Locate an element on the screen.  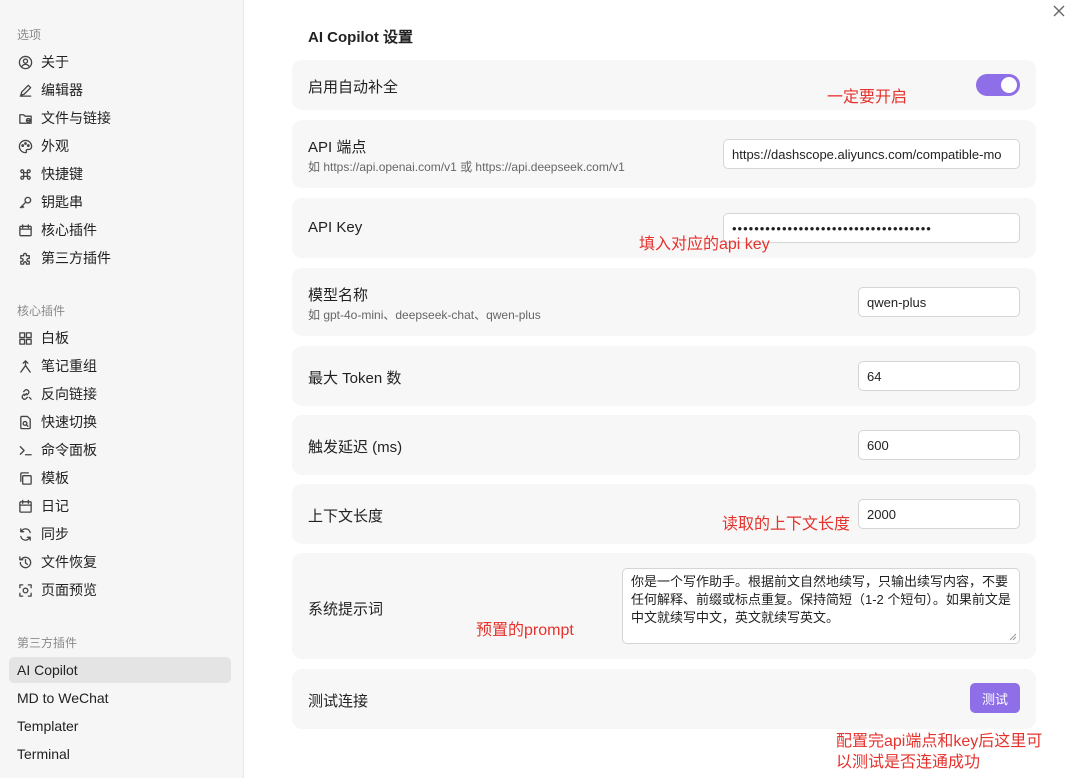
section-title-third-party: 第三方插件 is located at coordinates (47, 643).